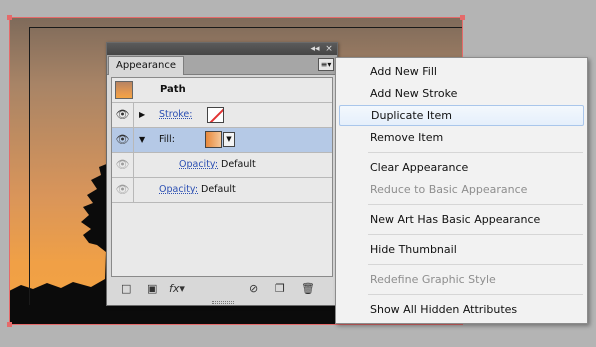 The width and height of the screenshot is (596, 347). Describe the element at coordinates (178, 190) in the screenshot. I see `object-opacity-label: Opacity:` at that location.